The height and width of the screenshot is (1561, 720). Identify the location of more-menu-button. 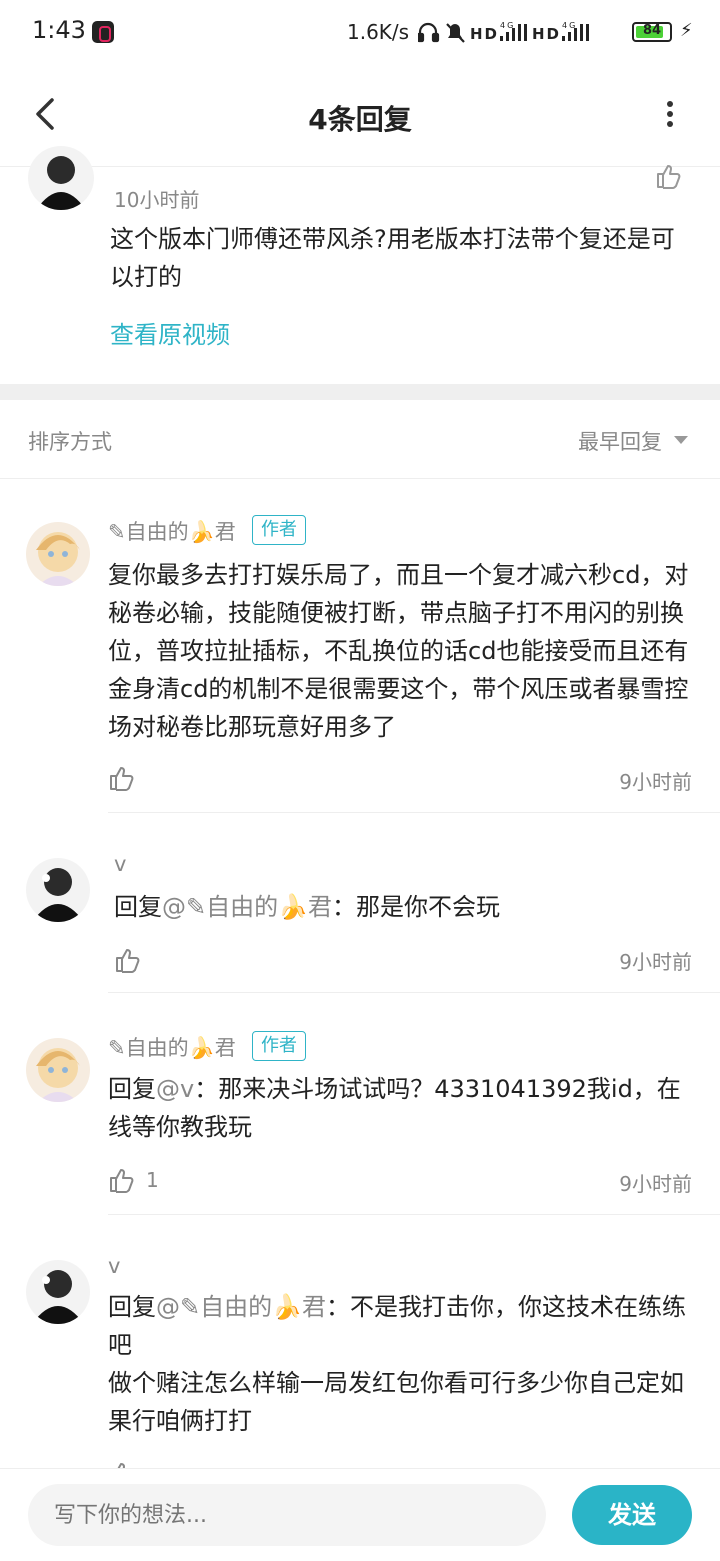
(670, 114).